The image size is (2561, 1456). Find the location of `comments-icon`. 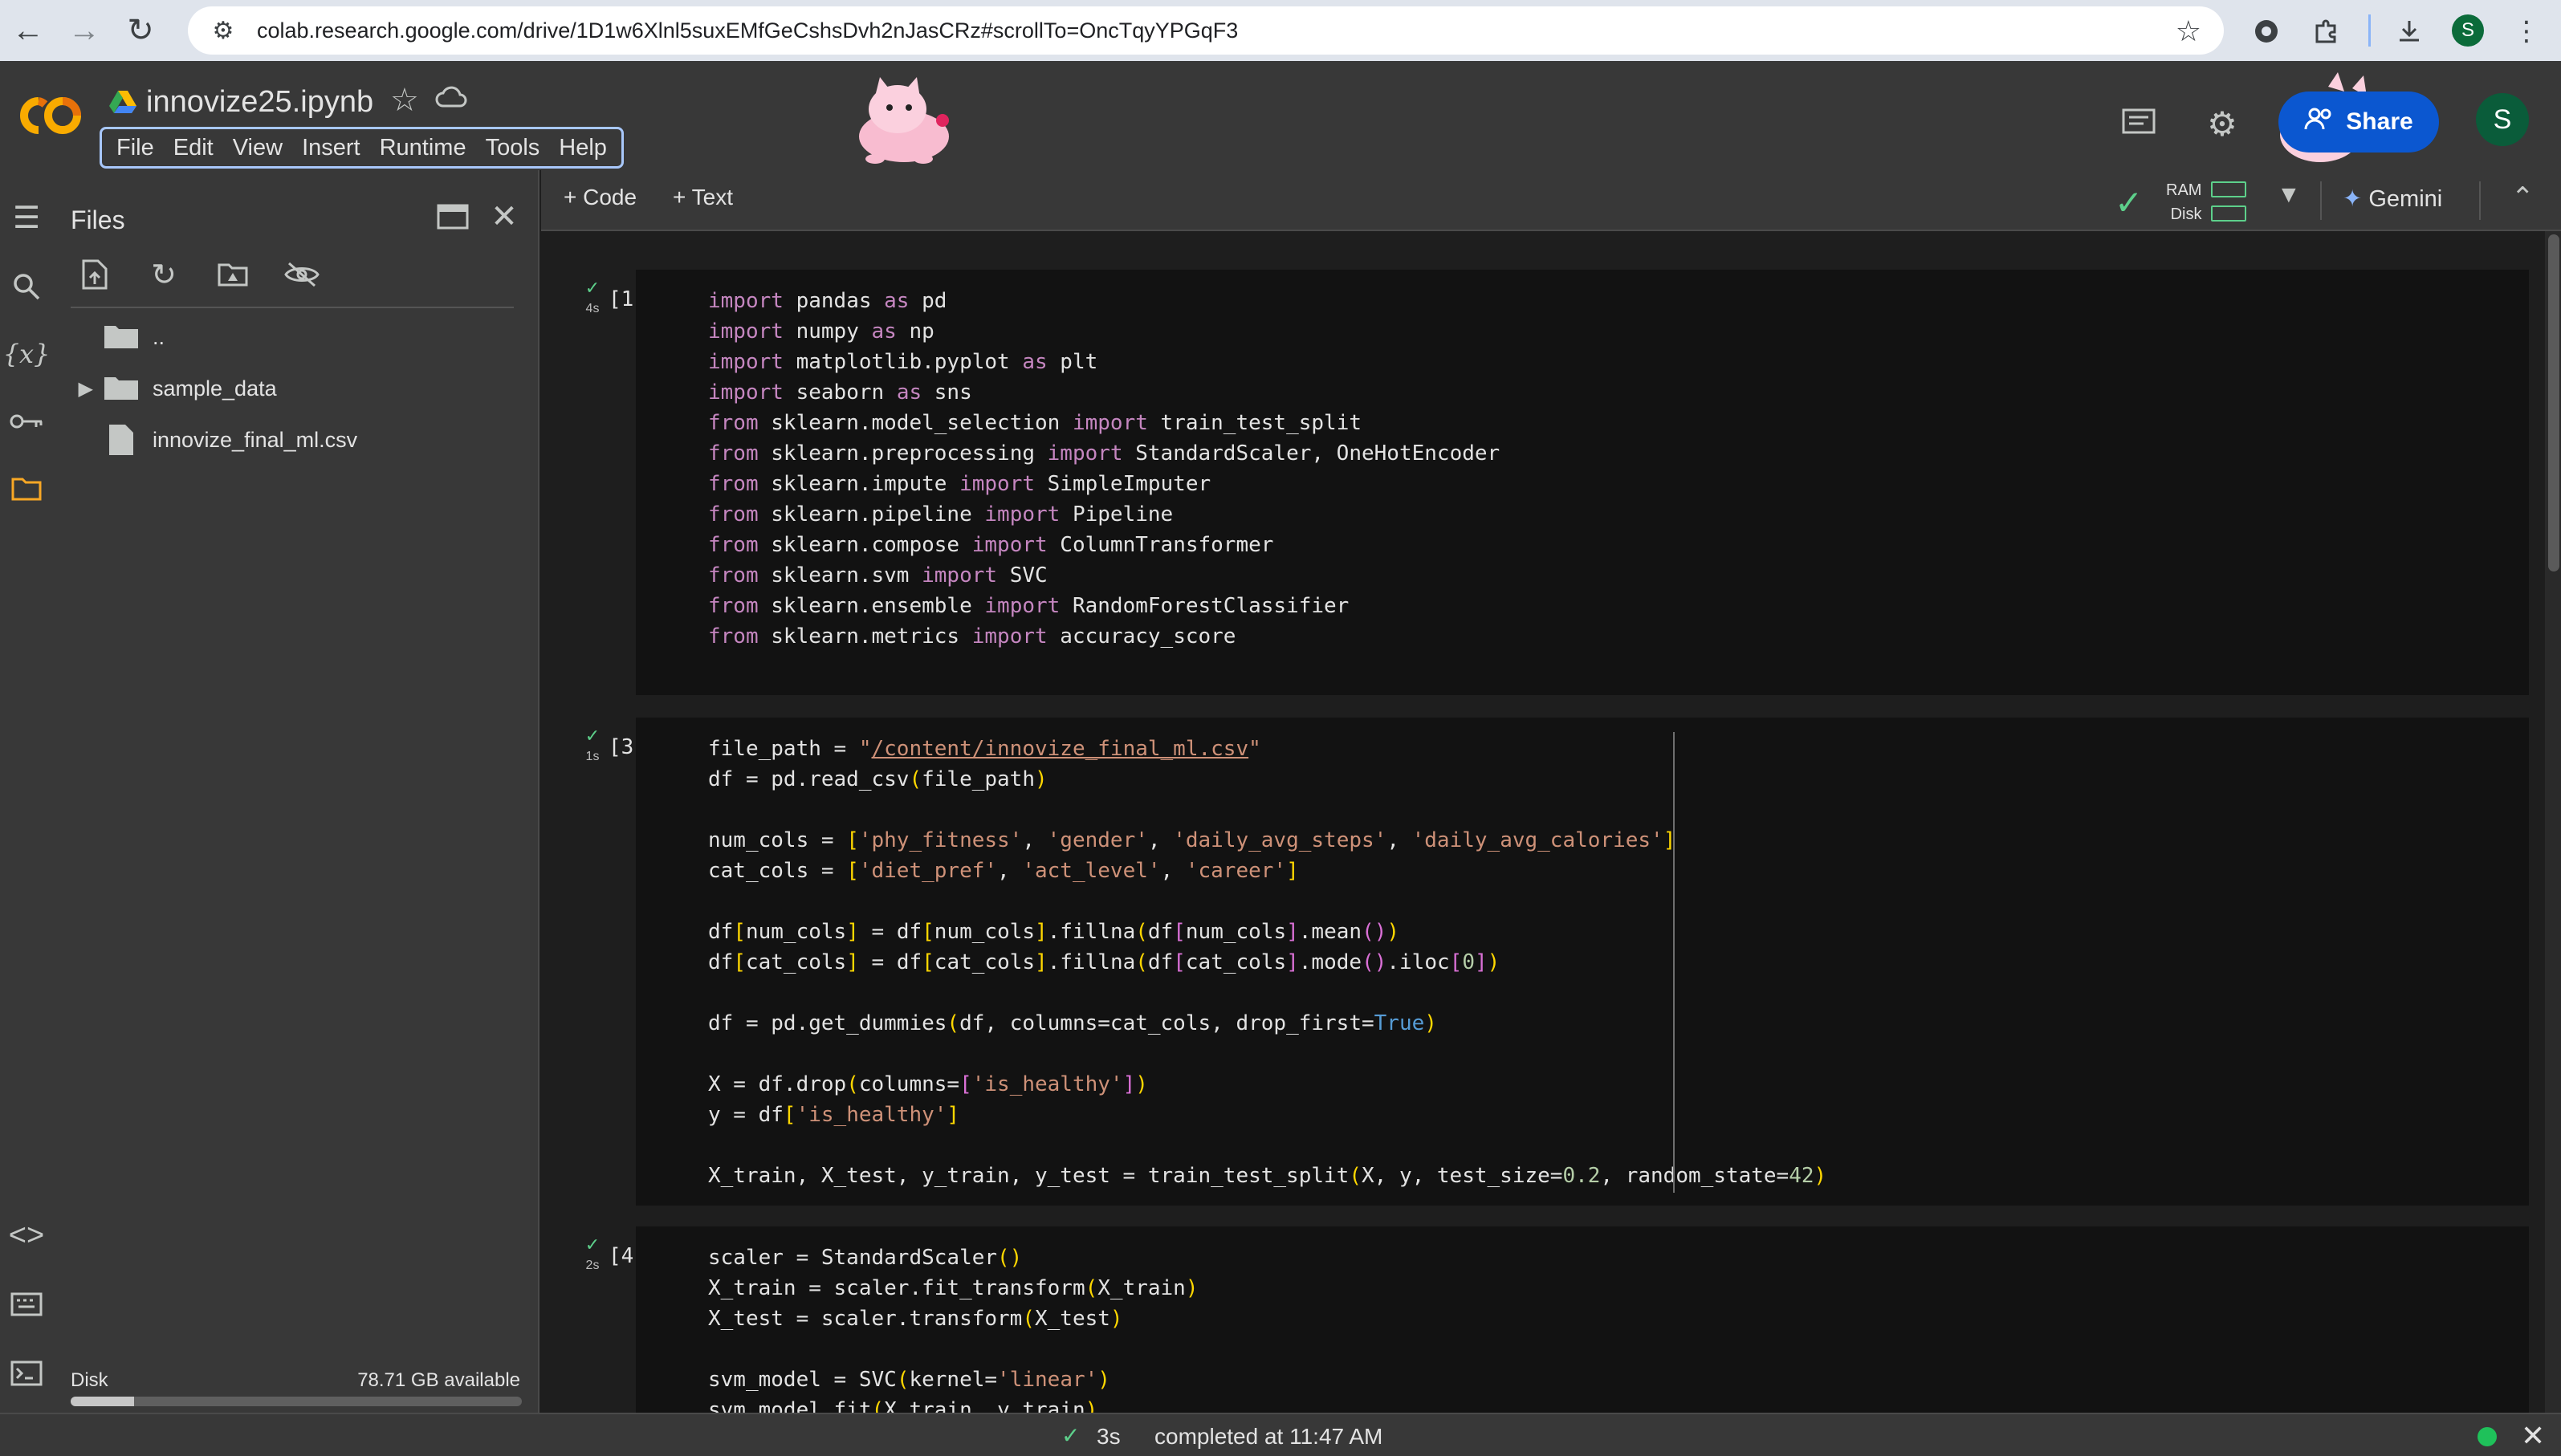

comments-icon is located at coordinates (2138, 123).